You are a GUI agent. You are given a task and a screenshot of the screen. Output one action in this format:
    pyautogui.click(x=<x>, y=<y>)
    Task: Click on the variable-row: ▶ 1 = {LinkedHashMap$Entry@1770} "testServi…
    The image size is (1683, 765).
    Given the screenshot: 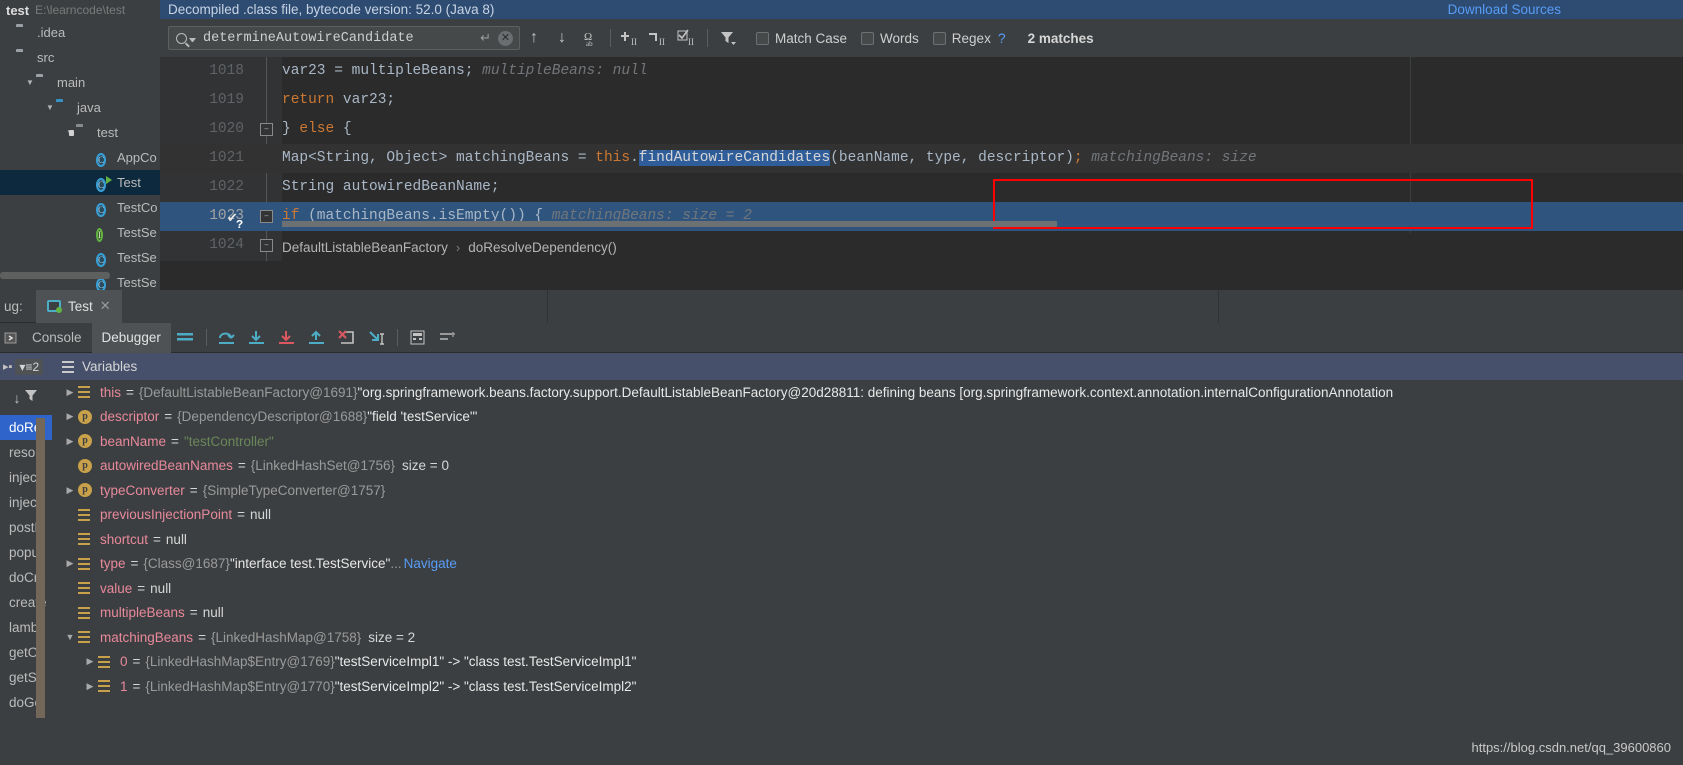 What is the action you would take?
    pyautogui.click(x=867, y=686)
    